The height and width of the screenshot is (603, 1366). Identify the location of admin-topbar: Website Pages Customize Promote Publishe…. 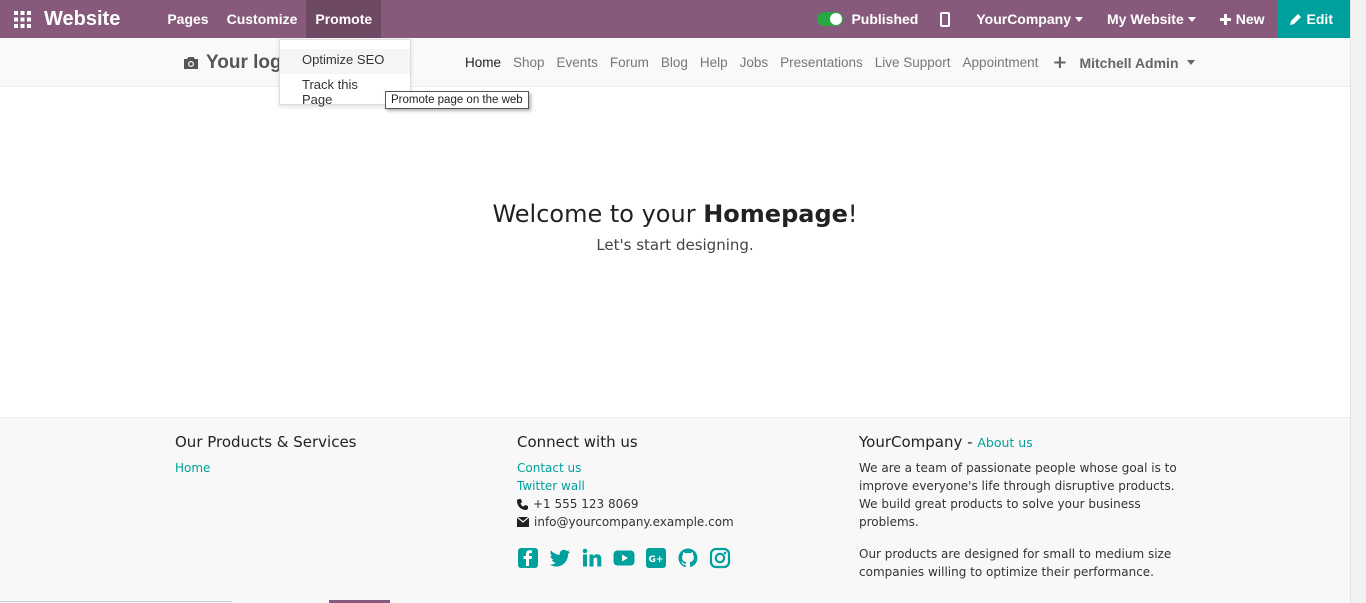
(675, 19).